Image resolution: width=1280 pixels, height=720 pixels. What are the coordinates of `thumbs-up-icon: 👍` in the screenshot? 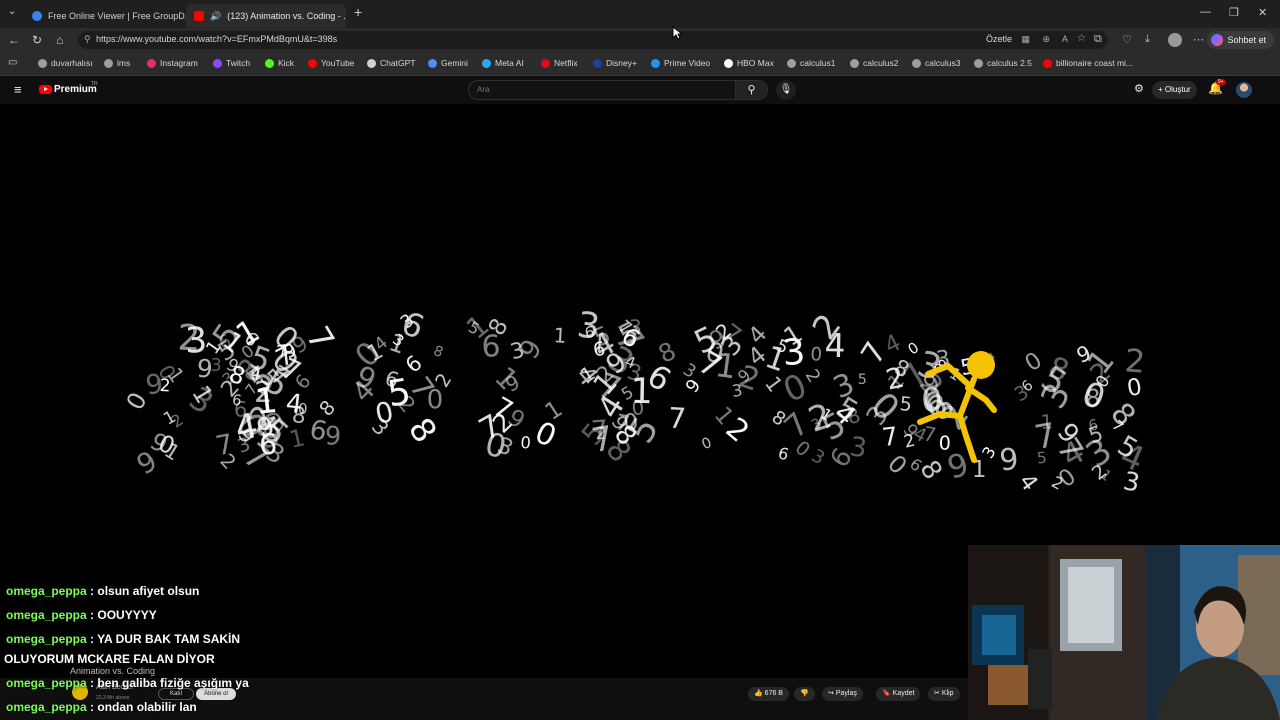 It's located at (758, 693).